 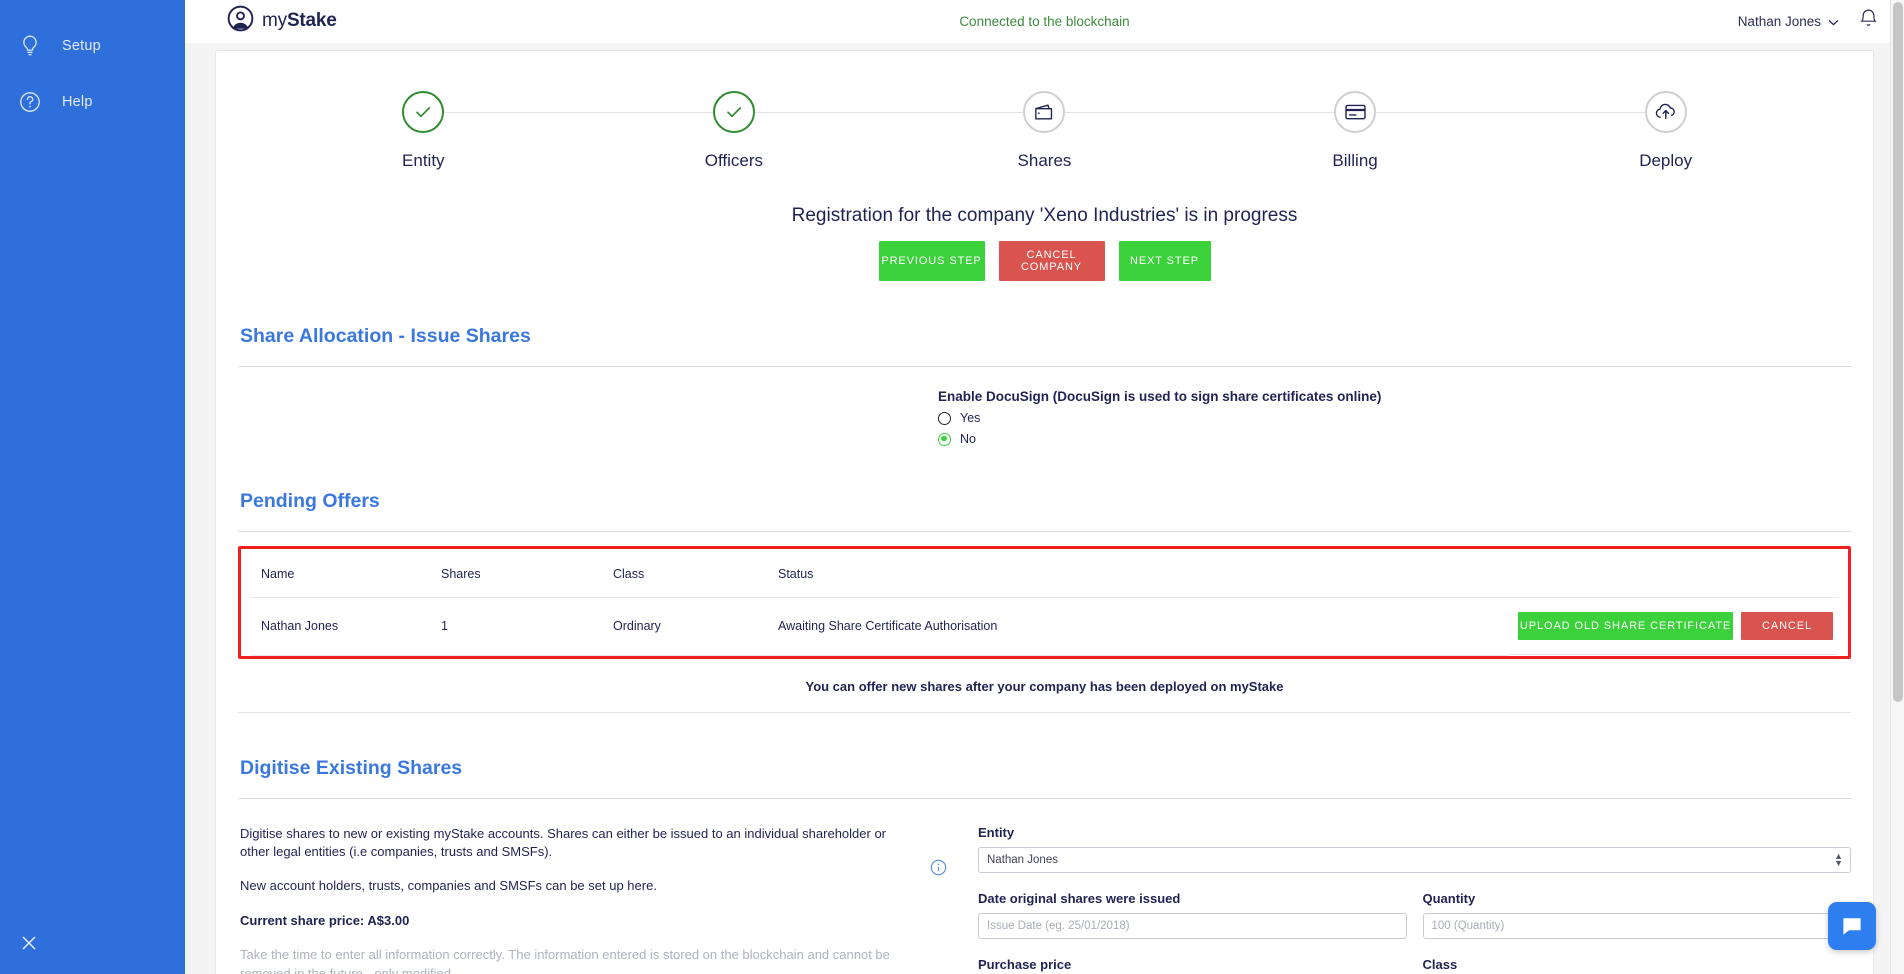 What do you see at coordinates (1673, 573) in the screenshot?
I see `column-header-actions` at bounding box center [1673, 573].